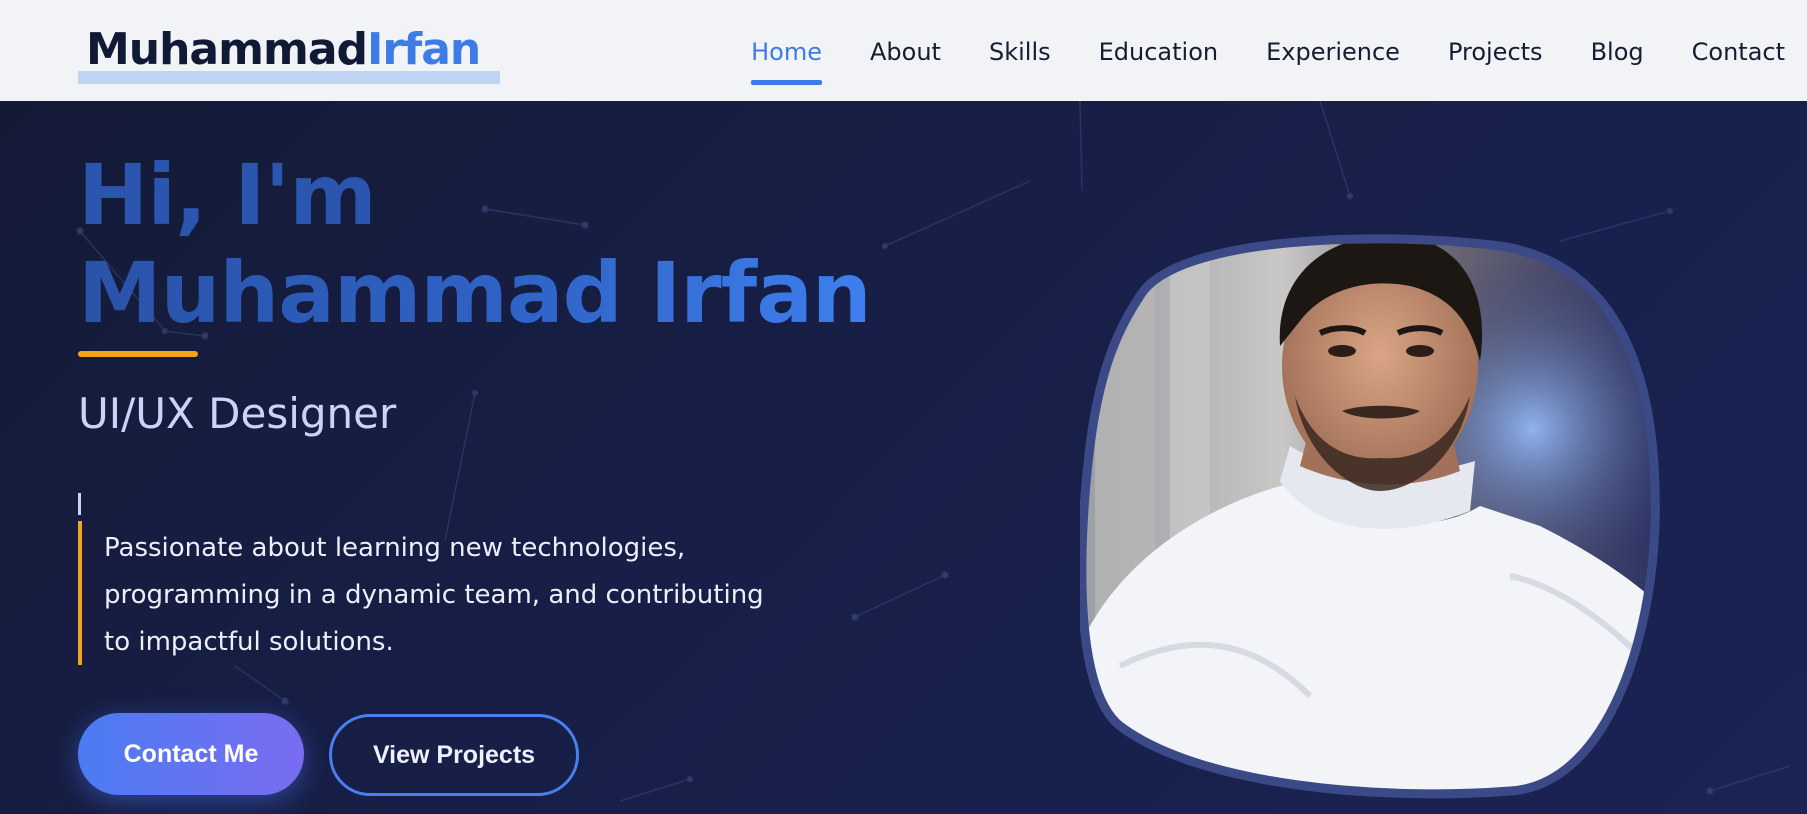  I want to click on logo-first-name: Muhammad, so click(227, 49).